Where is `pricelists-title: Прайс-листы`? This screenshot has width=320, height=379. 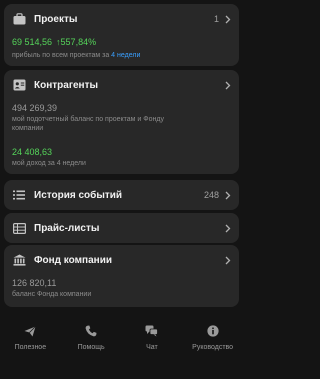
pricelists-title: Прайс-листы is located at coordinates (67, 228).